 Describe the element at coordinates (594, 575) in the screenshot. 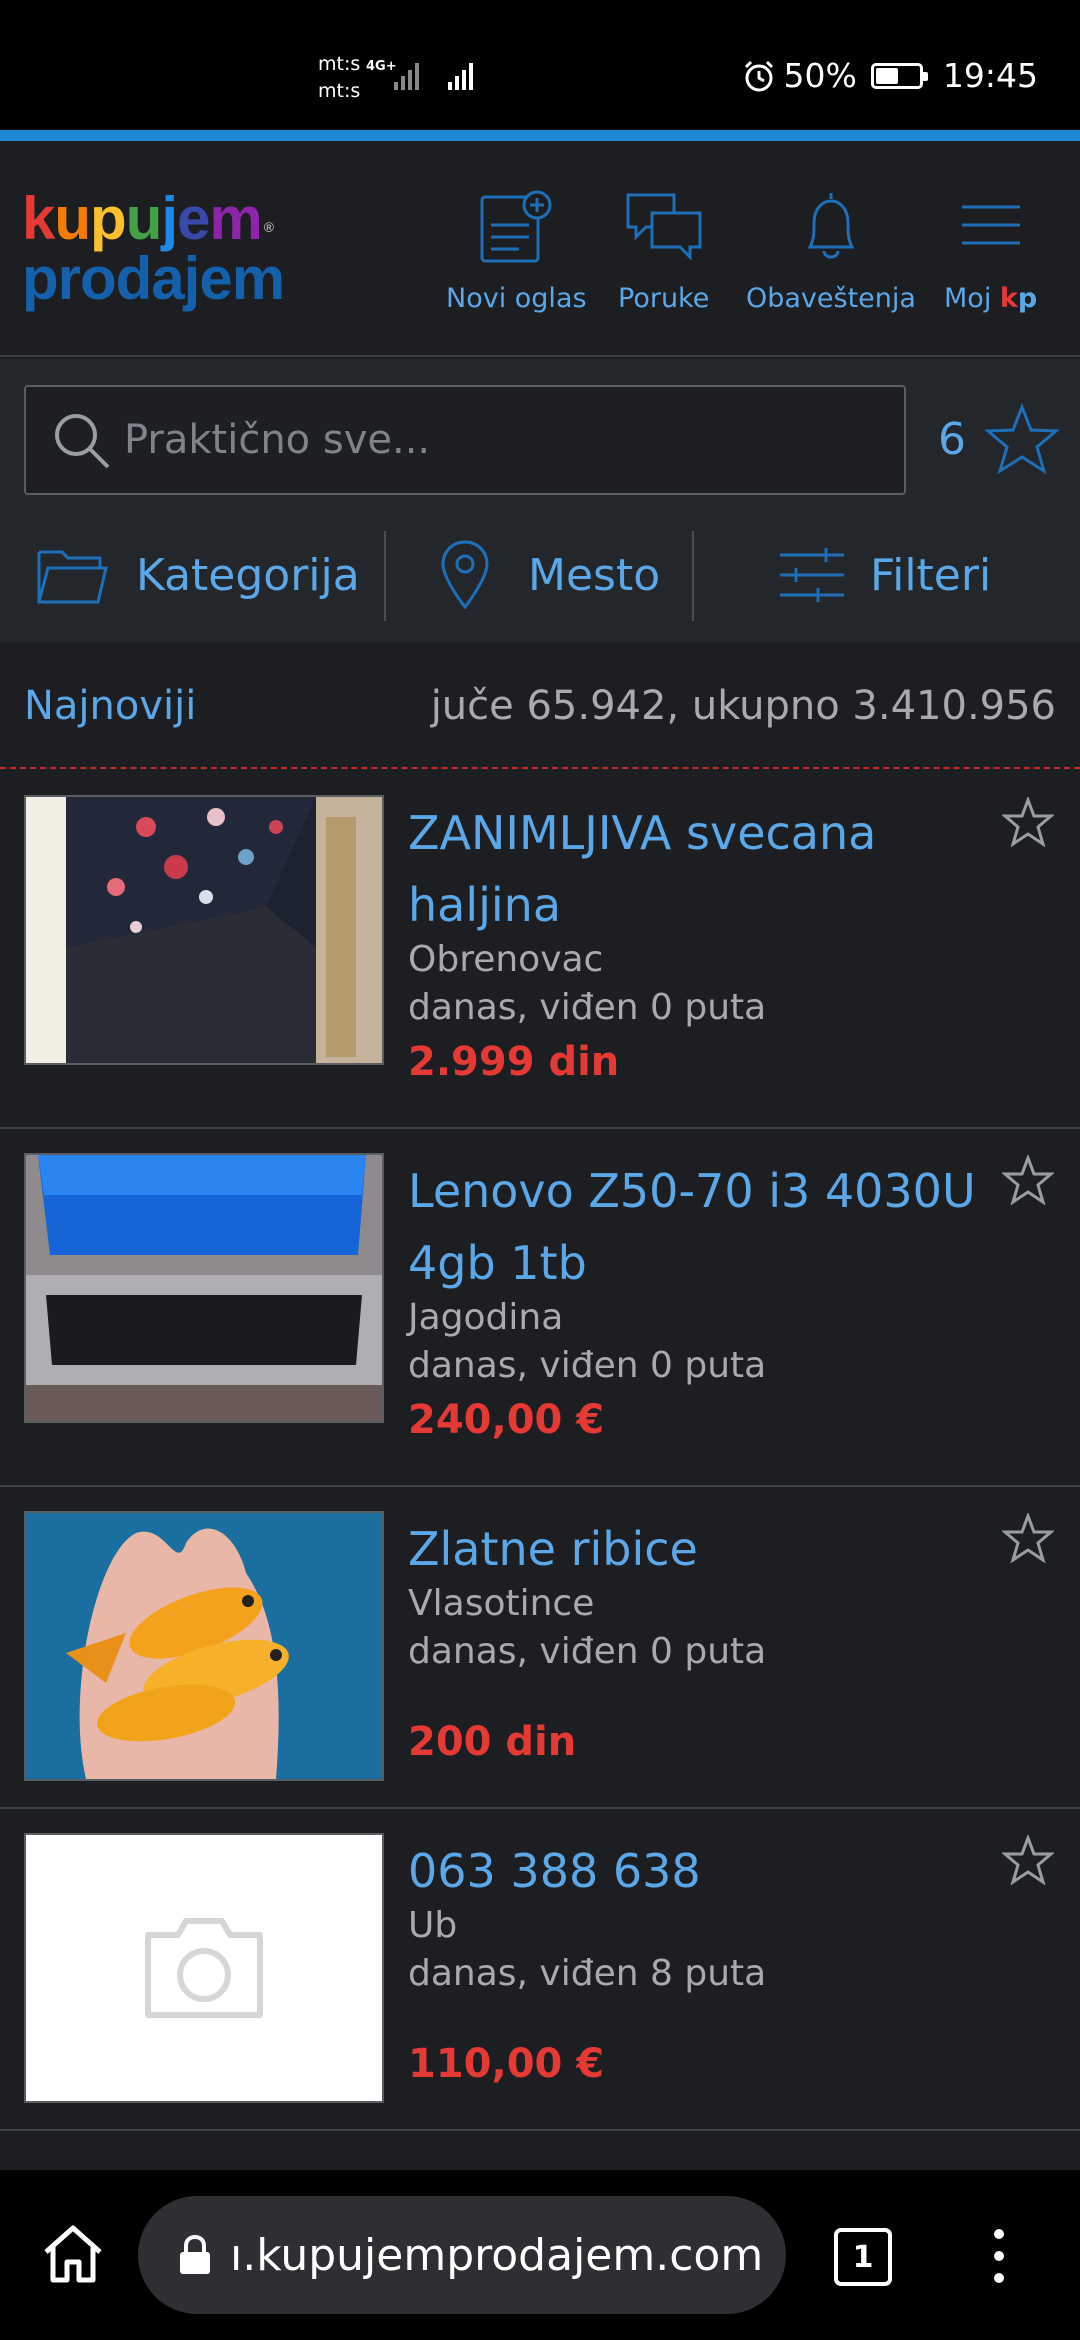

I see `location-label: Mesto` at that location.